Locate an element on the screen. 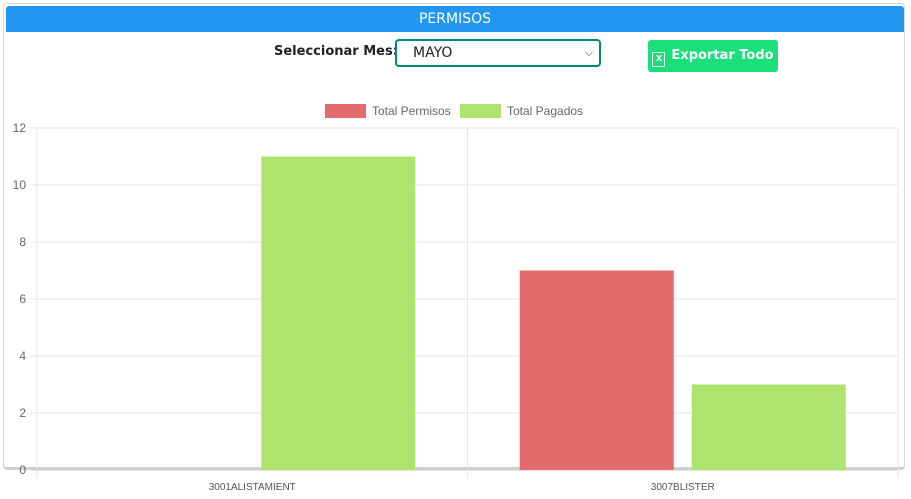  chart-legend: Total Permisos Total Pagados is located at coordinates (454, 111).